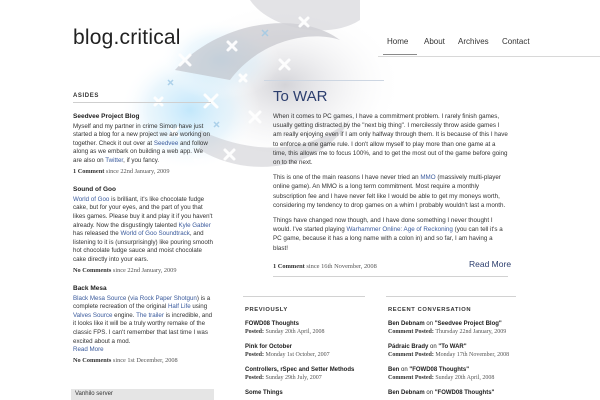  I want to click on posted-date: Sunday 29th July, 2007, so click(293, 378).